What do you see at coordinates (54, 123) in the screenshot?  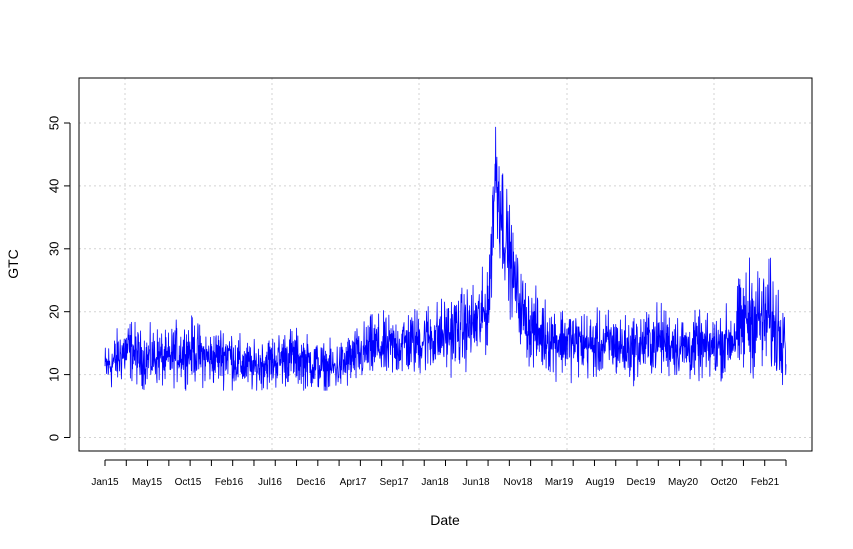 I see `y-tick-label: 50` at bounding box center [54, 123].